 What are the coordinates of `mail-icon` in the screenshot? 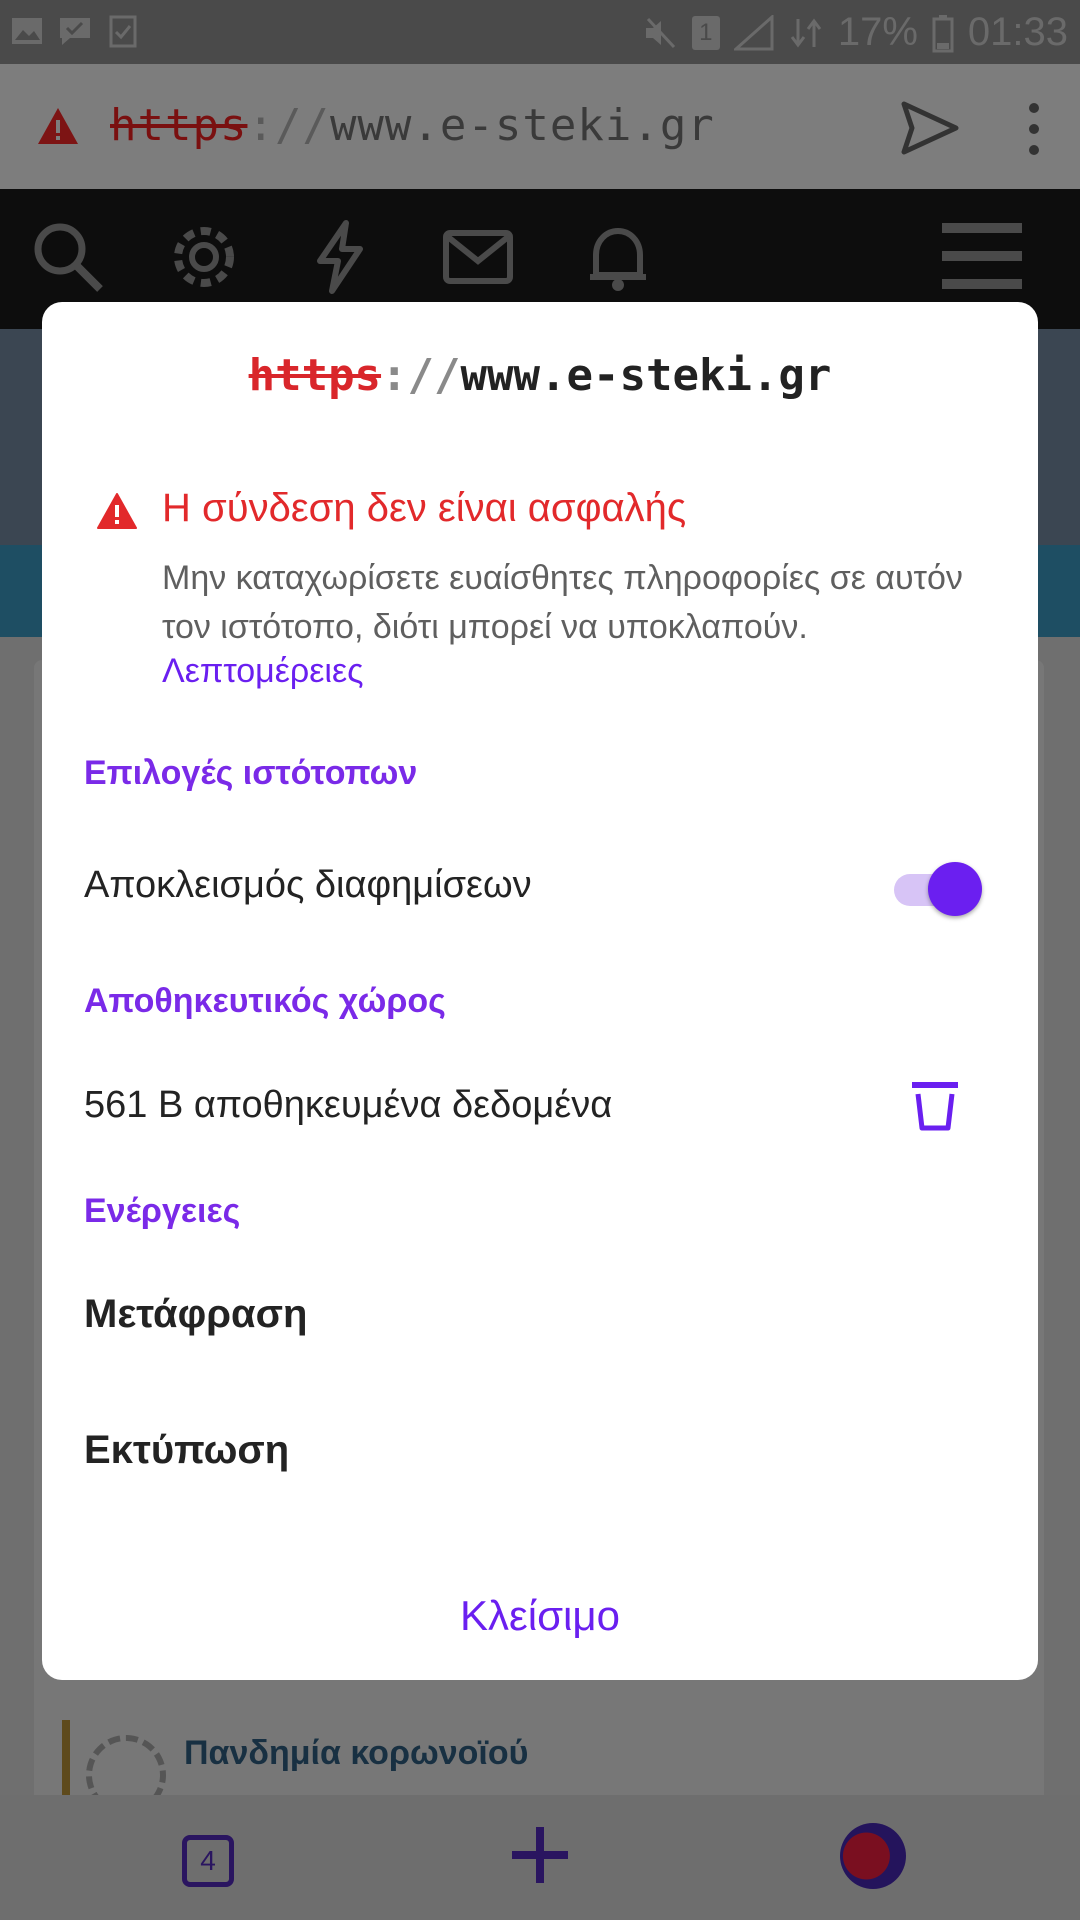 It's located at (478, 257).